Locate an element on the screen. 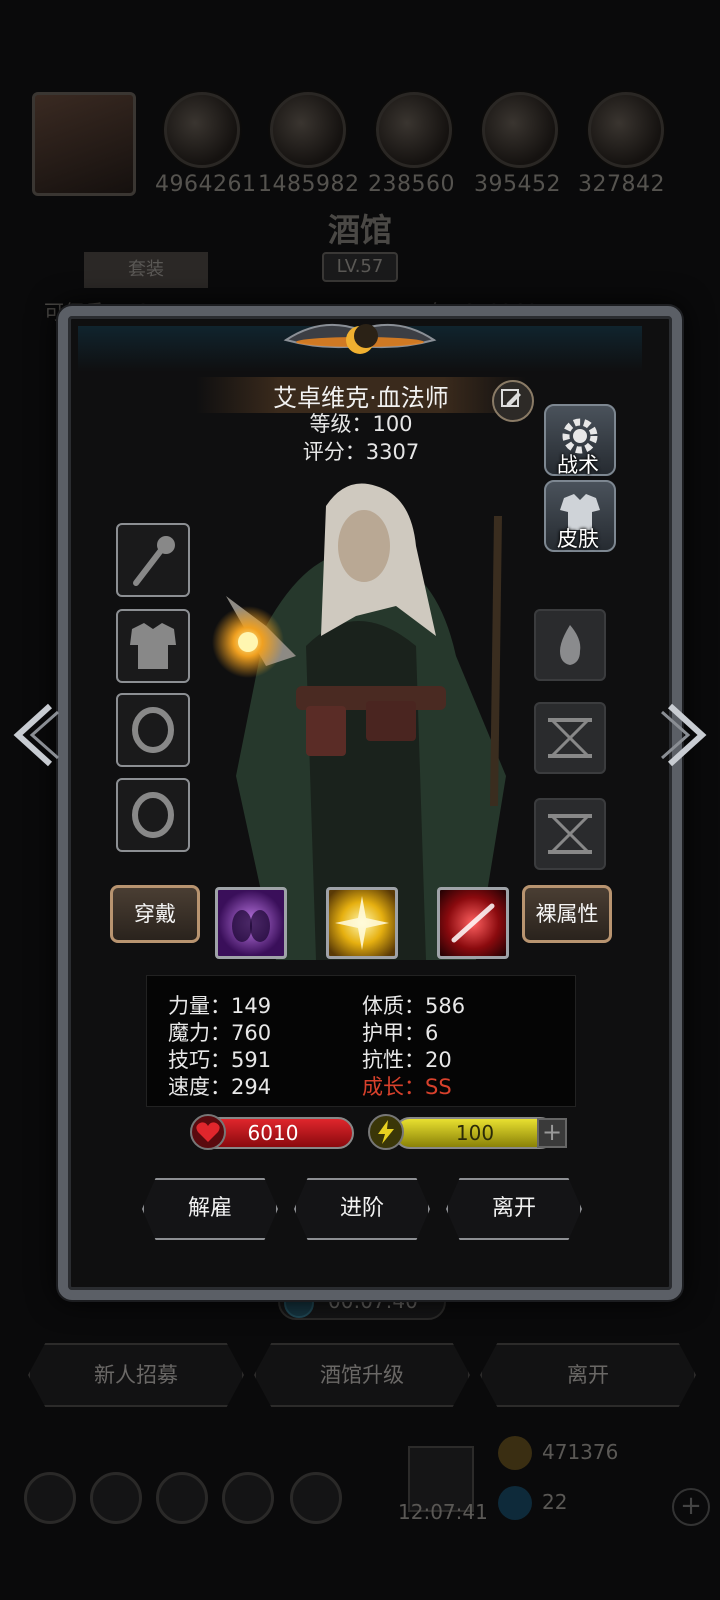 The height and width of the screenshot is (1600, 720). gold-amount: 471376 is located at coordinates (580, 1452).